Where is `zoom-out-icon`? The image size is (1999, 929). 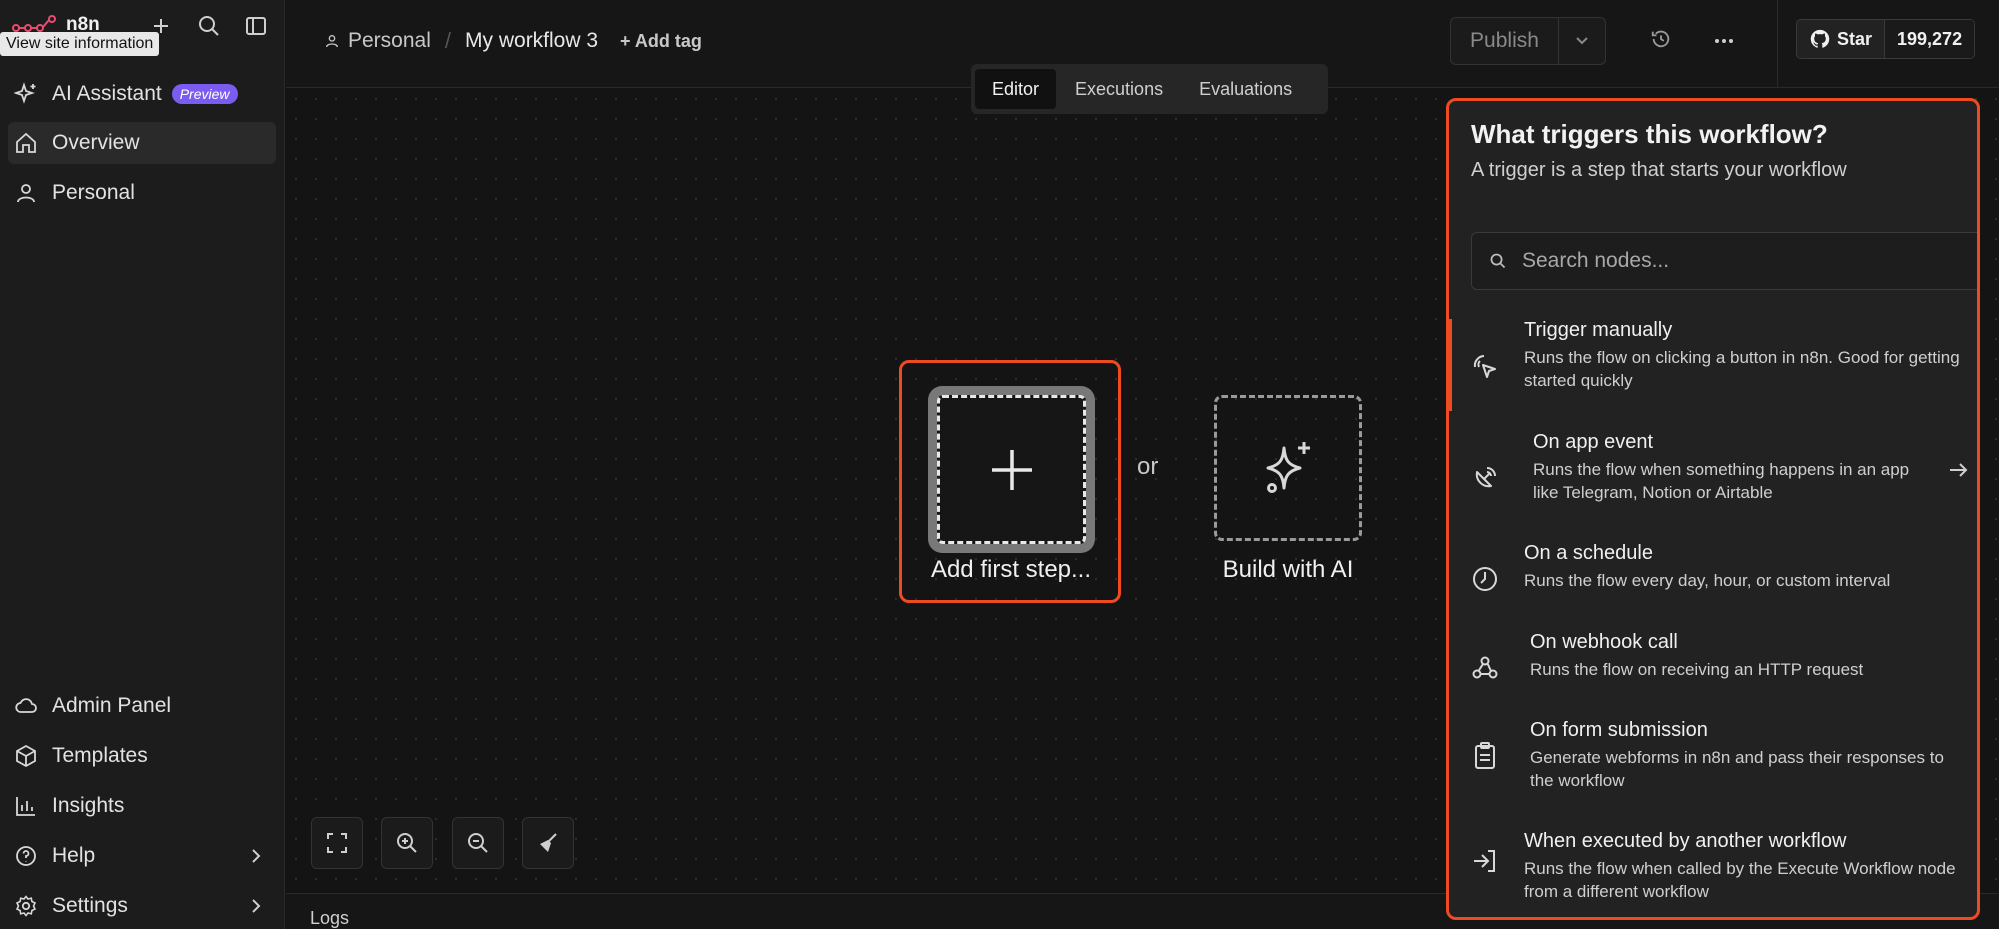
zoom-out-icon is located at coordinates (478, 843).